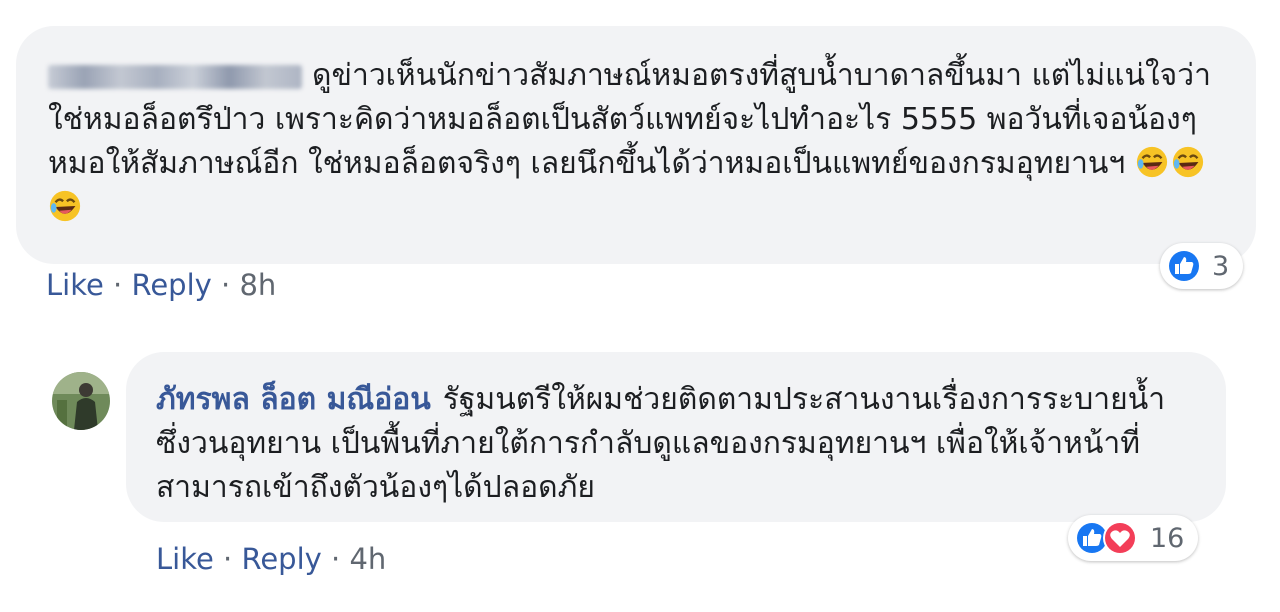  I want to click on reaction-summary-1: 3, so click(1202, 266).